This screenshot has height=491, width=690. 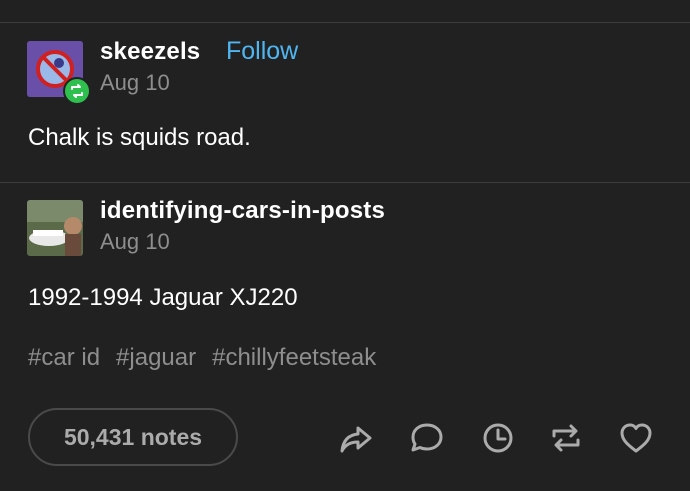 What do you see at coordinates (163, 297) in the screenshot?
I see `post2-text: 1992-1994 Jaguar XJ220` at bounding box center [163, 297].